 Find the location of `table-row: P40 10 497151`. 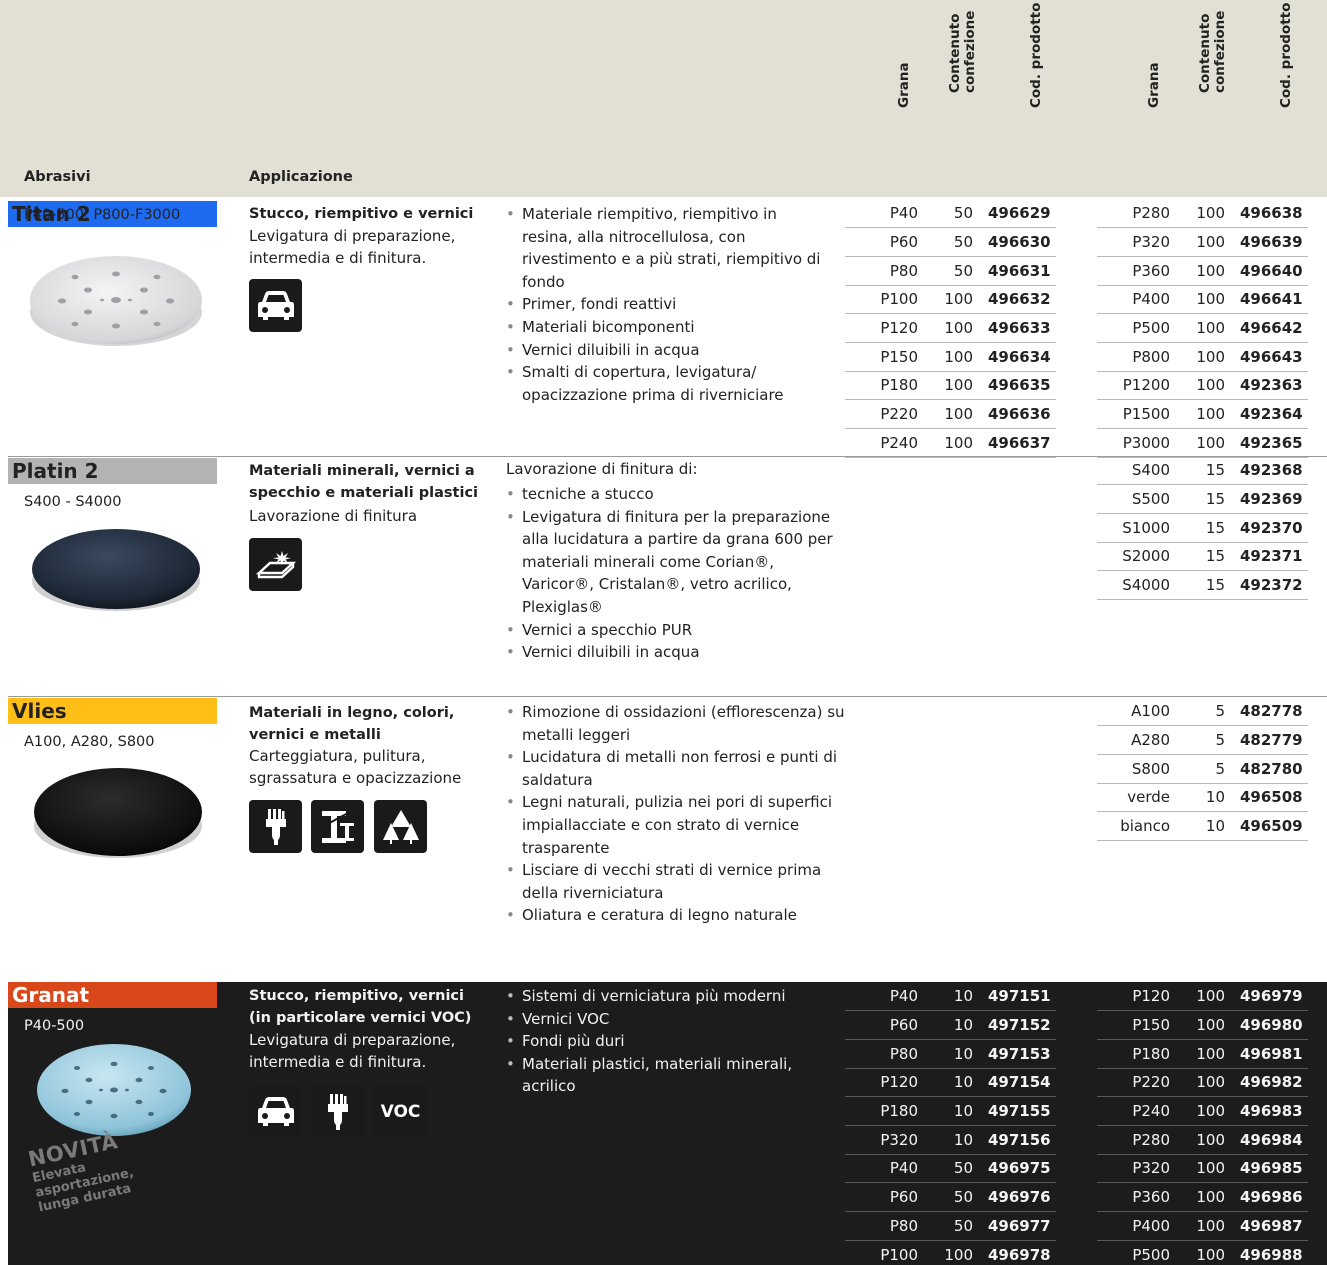

table-row: P40 10 497151 is located at coordinates (950, 997).